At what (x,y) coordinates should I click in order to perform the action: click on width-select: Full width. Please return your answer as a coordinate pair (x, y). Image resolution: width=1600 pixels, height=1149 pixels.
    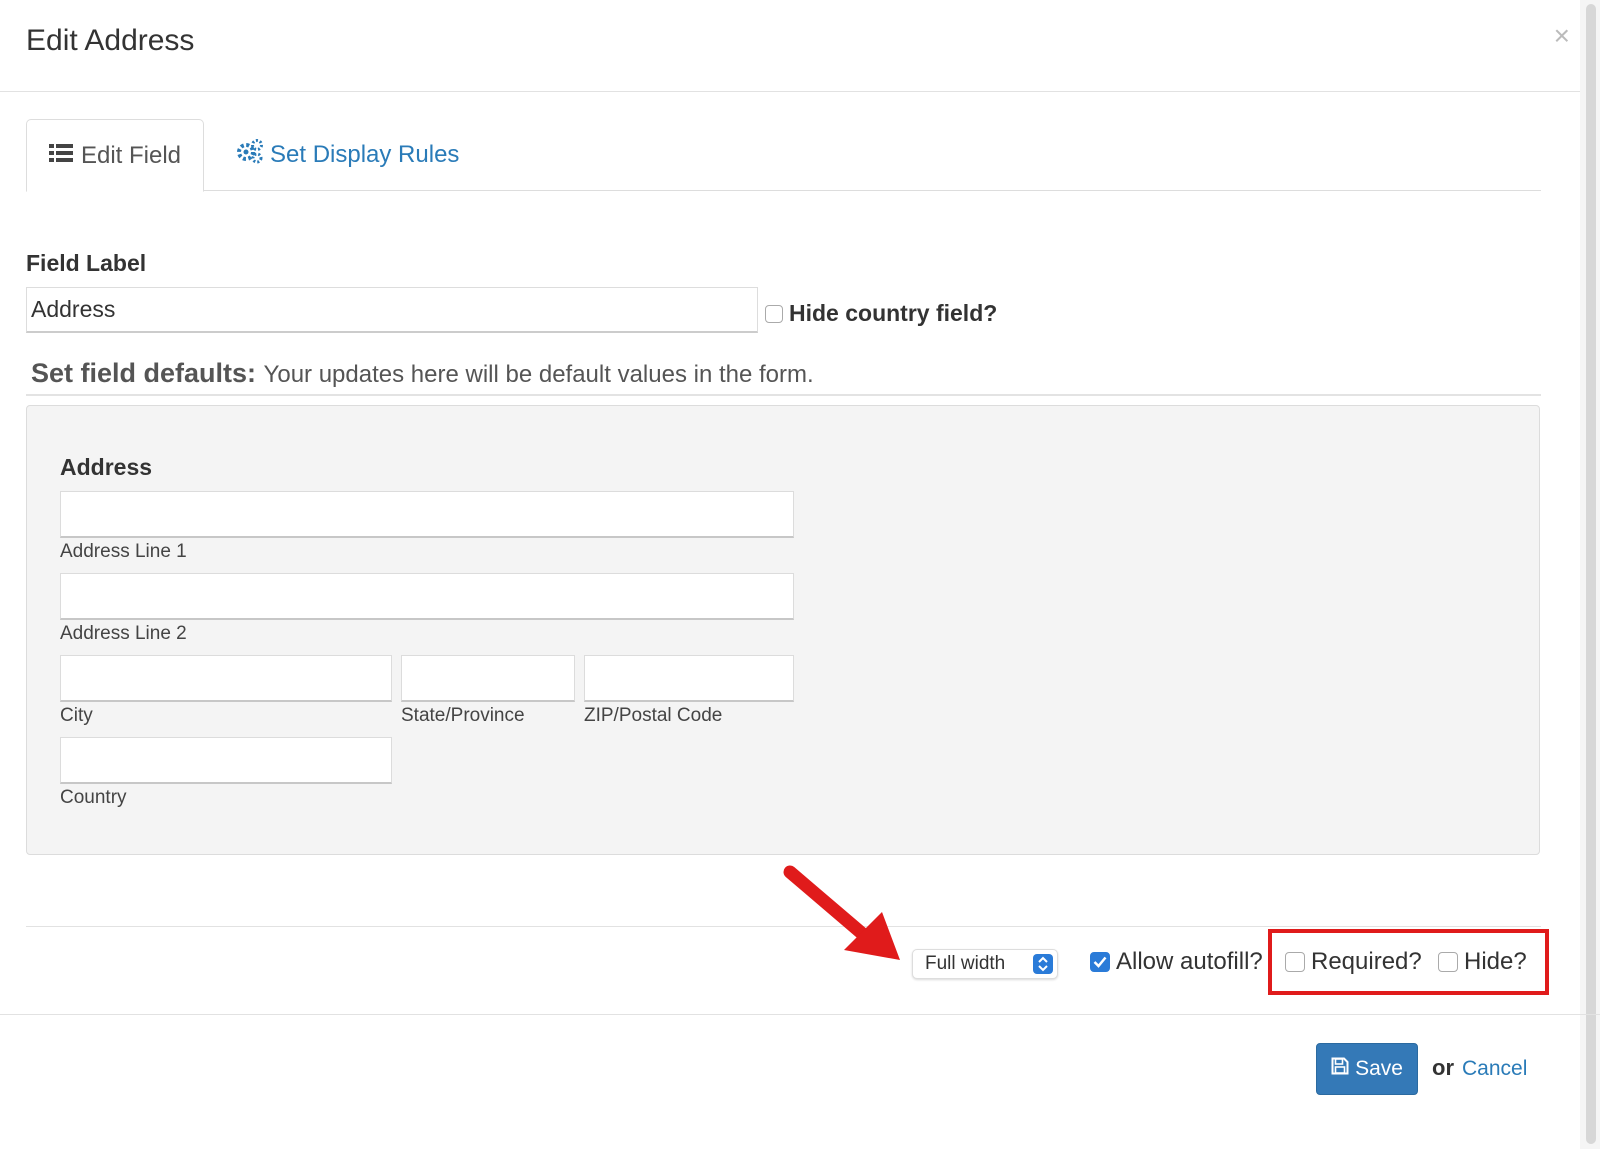
    Looking at the image, I should click on (985, 964).